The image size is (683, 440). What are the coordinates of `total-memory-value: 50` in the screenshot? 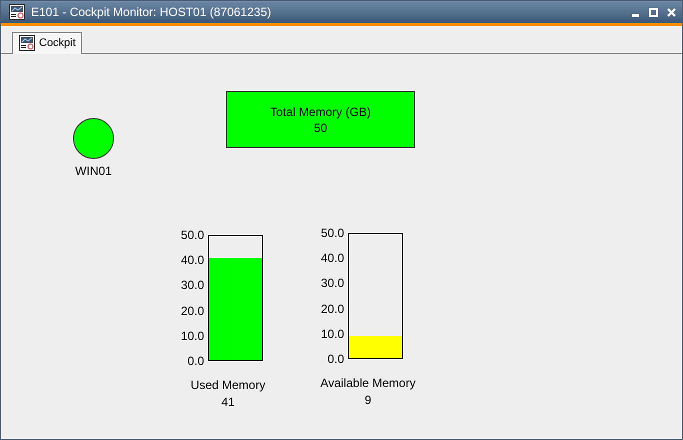 It's located at (321, 127).